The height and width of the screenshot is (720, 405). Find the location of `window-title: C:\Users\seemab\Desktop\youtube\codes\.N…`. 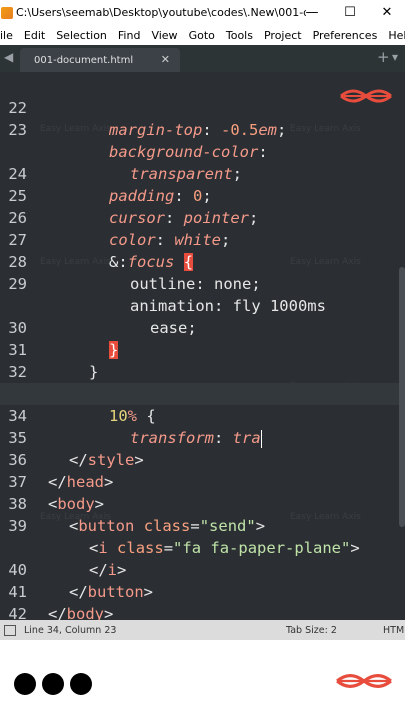

window-title: C:\Users\seemab\Desktop\youtube\codes\.N… is located at coordinates (161, 12).